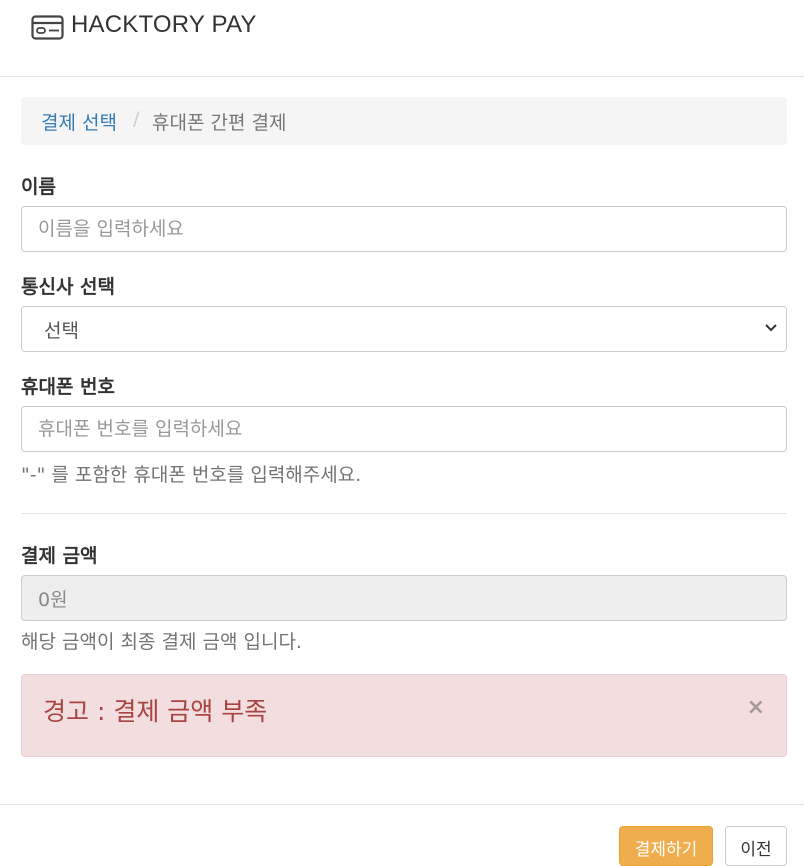 The height and width of the screenshot is (866, 804). Describe the element at coordinates (402, 804) in the screenshot. I see `footer-divider` at that location.